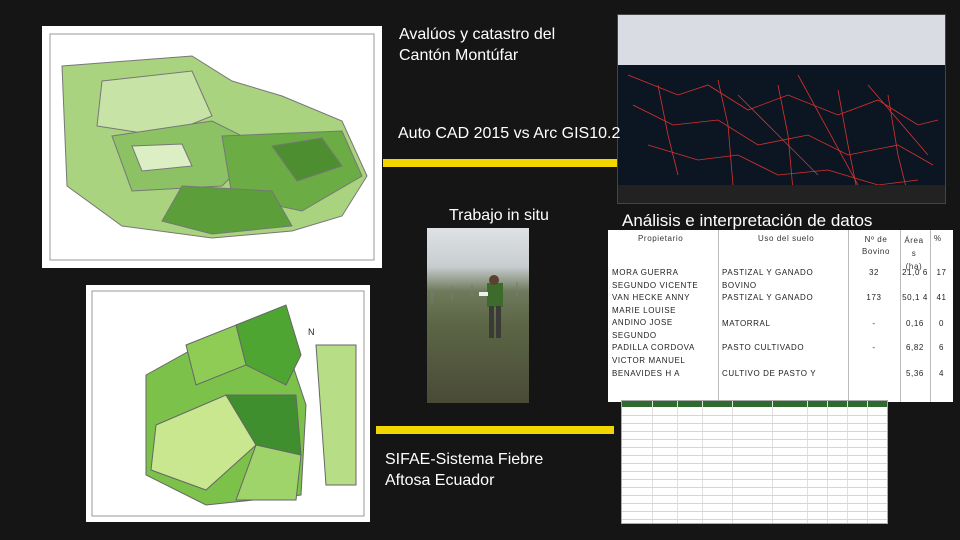  I want to click on row2-owner: VAN HECKE ANNY MARIE LOUISE, so click(651, 304).